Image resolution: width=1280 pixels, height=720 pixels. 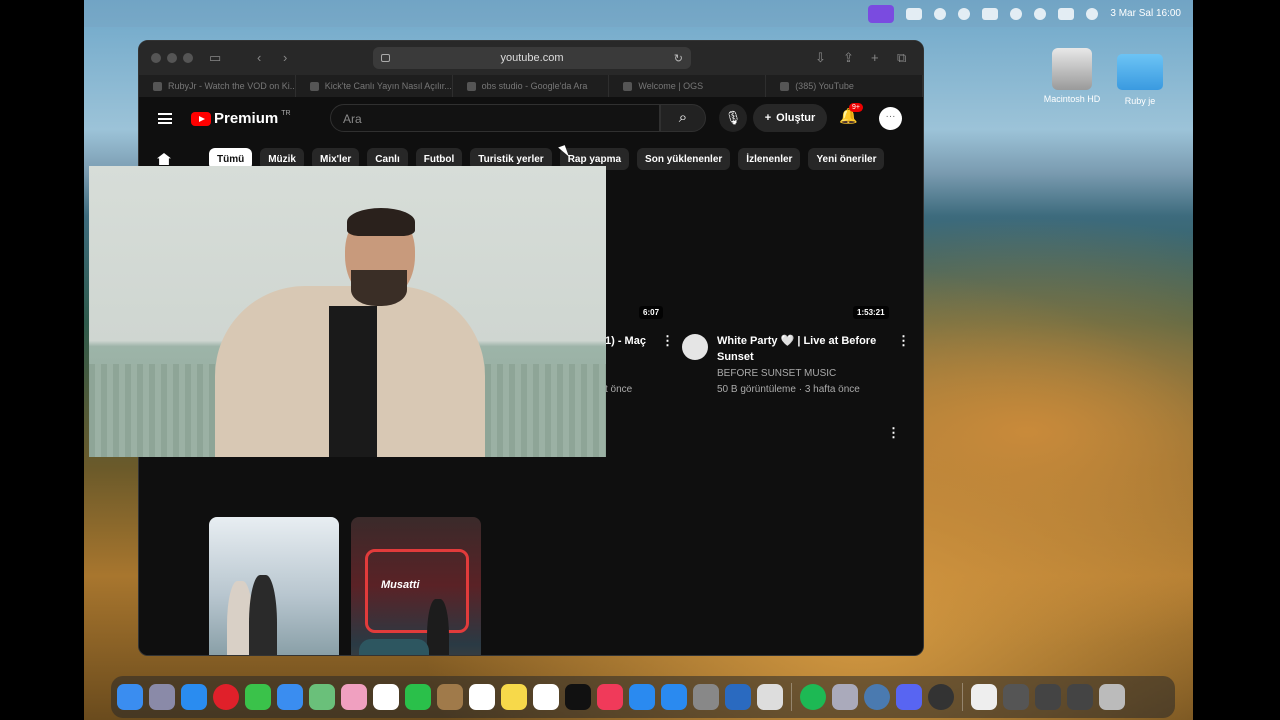 What do you see at coordinates (381, 222) in the screenshot?
I see `person-hair` at bounding box center [381, 222].